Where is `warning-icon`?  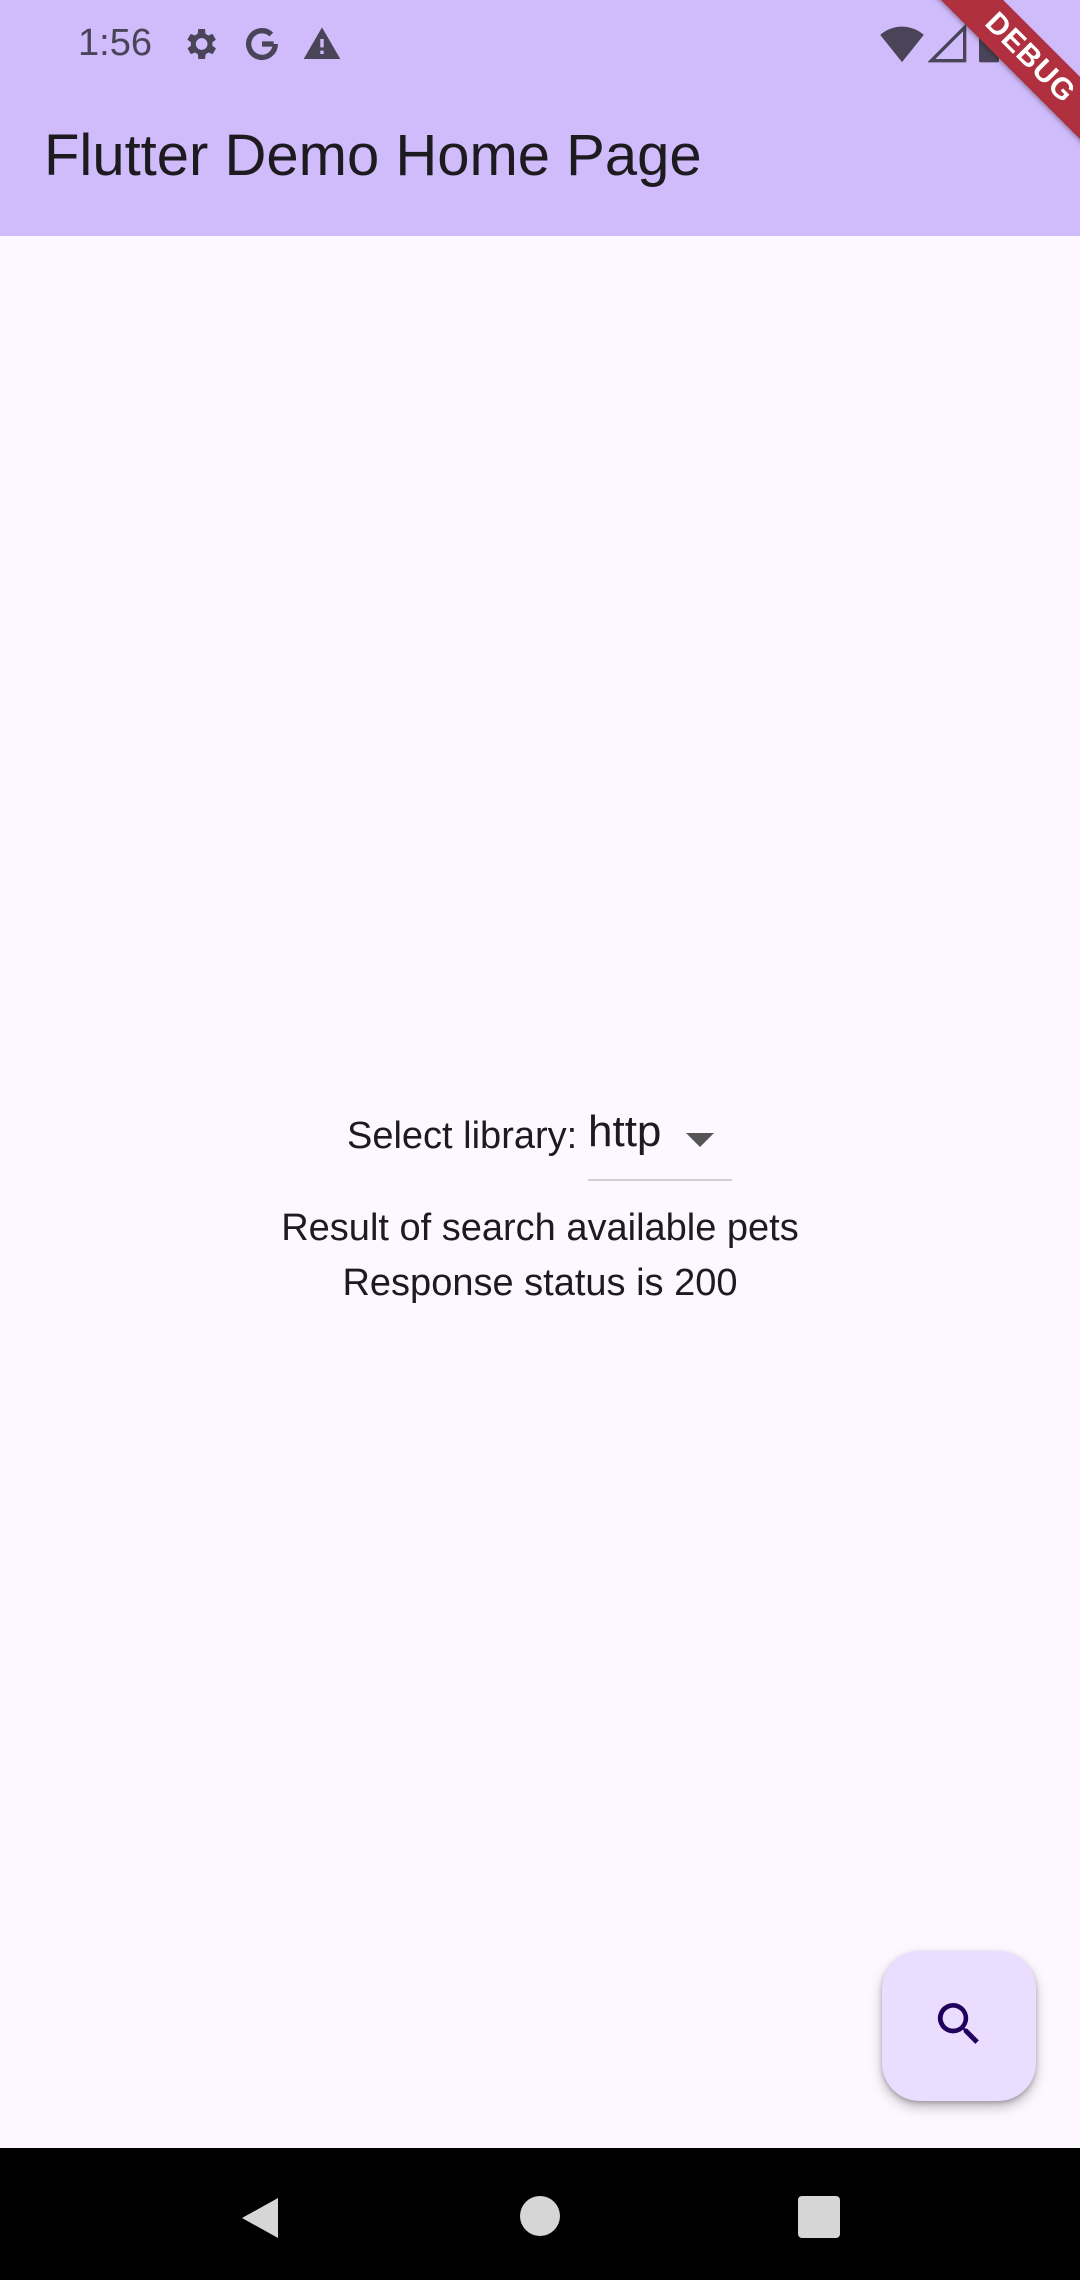 warning-icon is located at coordinates (322, 44).